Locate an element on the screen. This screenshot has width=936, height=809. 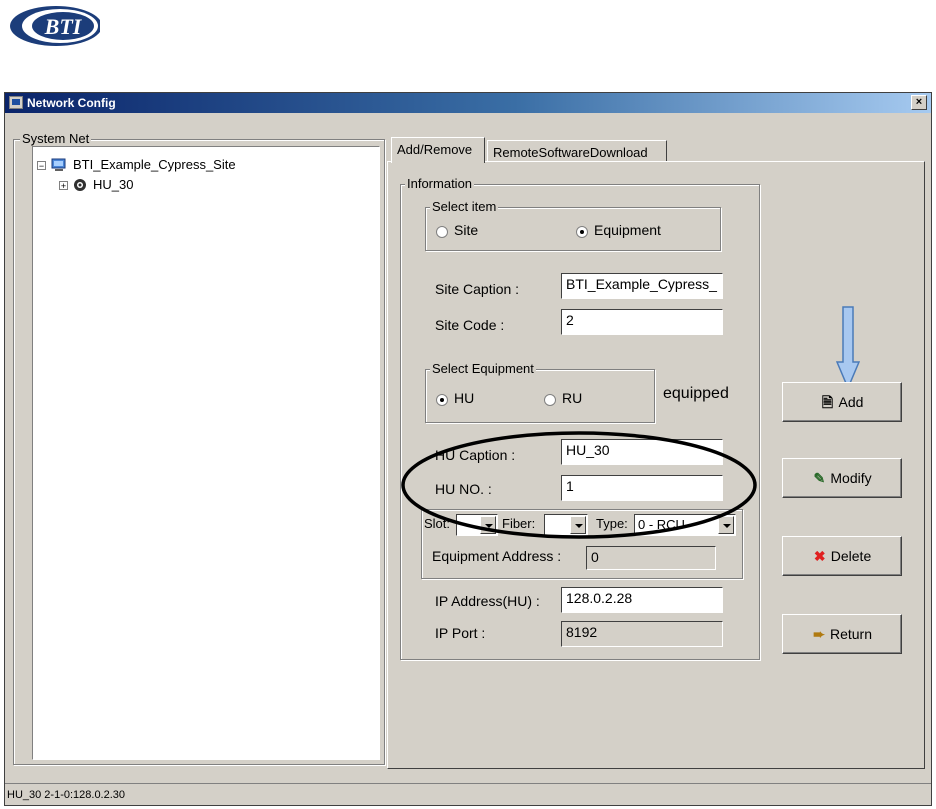
slot-select is located at coordinates (477, 525).